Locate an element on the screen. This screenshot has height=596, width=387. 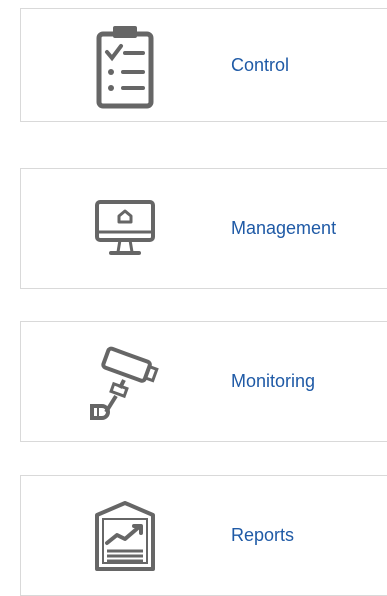
clipboard-checklist-icon is located at coordinates (125, 67).